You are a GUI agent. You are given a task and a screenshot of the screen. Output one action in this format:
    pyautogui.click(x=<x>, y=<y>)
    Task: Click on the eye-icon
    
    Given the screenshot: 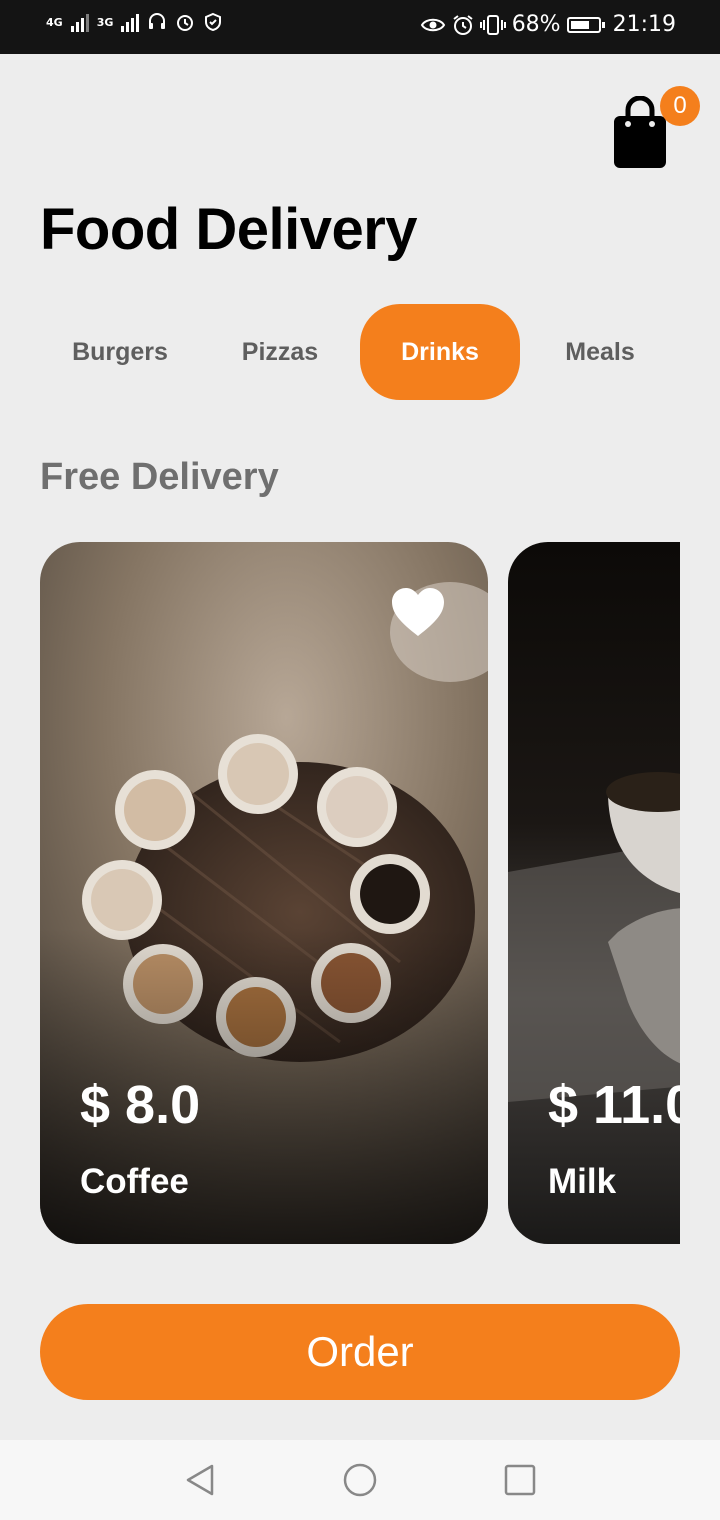 What is the action you would take?
    pyautogui.click(x=432, y=24)
    